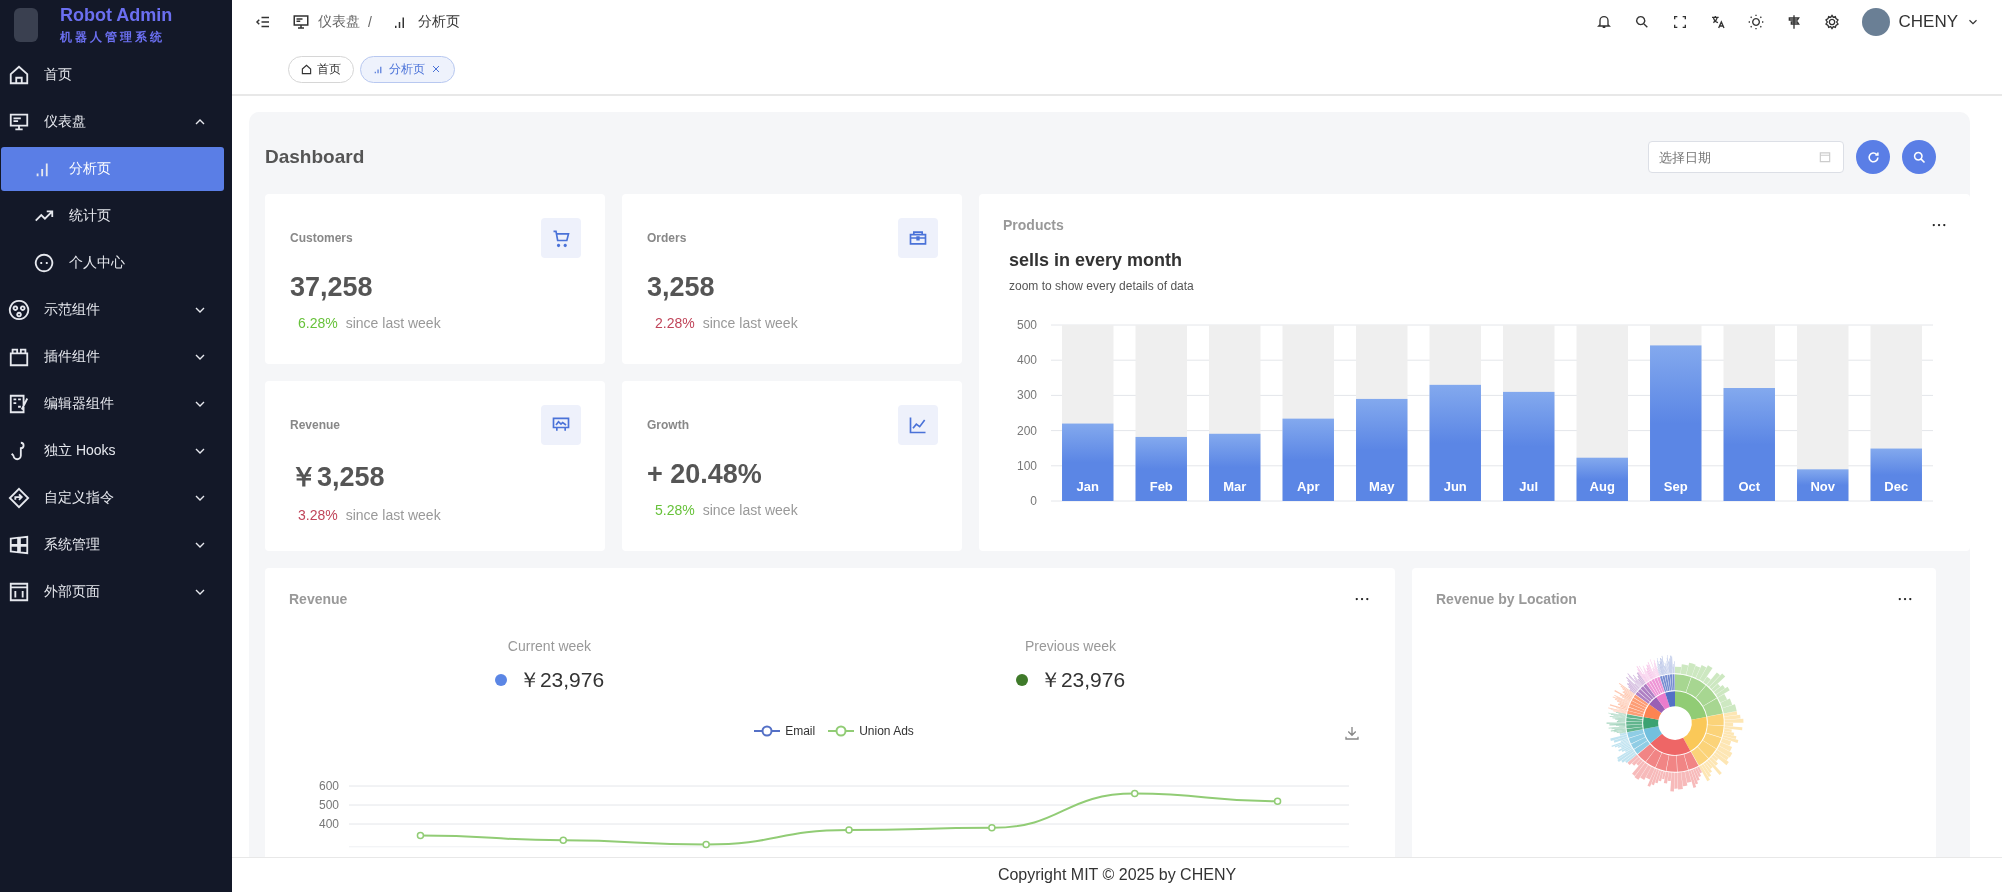 Image resolution: width=2002 pixels, height=892 pixels. I want to click on breadcrumb-item: 分析页, so click(438, 22).